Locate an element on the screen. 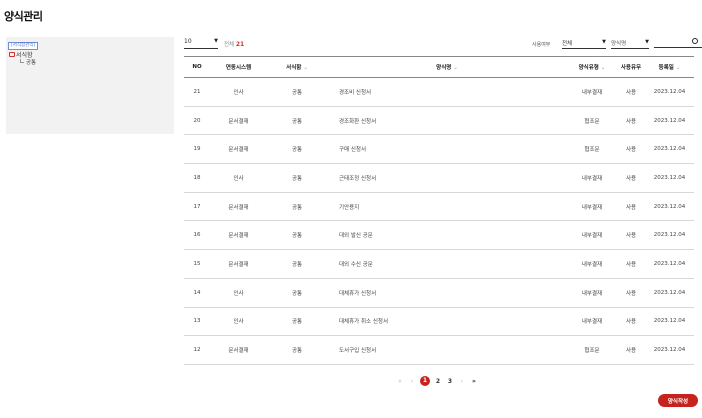 Image resolution: width=702 pixels, height=418 pixels. first-page-icon: « is located at coordinates (400, 381).